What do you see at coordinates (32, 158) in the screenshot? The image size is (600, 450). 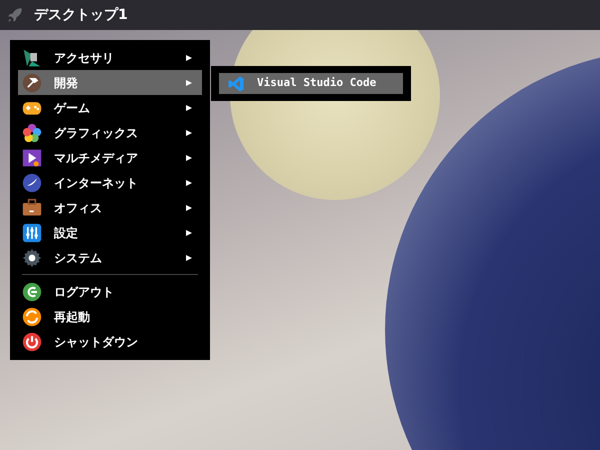 I see `media-icon` at bounding box center [32, 158].